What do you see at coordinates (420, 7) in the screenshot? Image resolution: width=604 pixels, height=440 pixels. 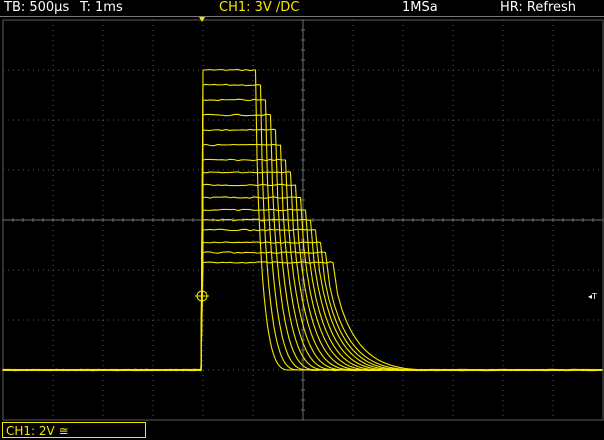 I see `sample-rate-readout: 1MSa` at bounding box center [420, 7].